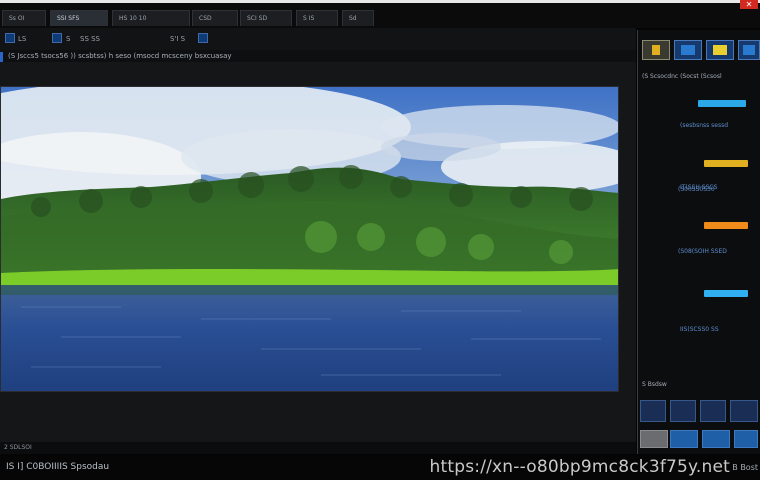  Describe the element at coordinates (215, 18) in the screenshot. I see `tab-4: CSD` at that location.